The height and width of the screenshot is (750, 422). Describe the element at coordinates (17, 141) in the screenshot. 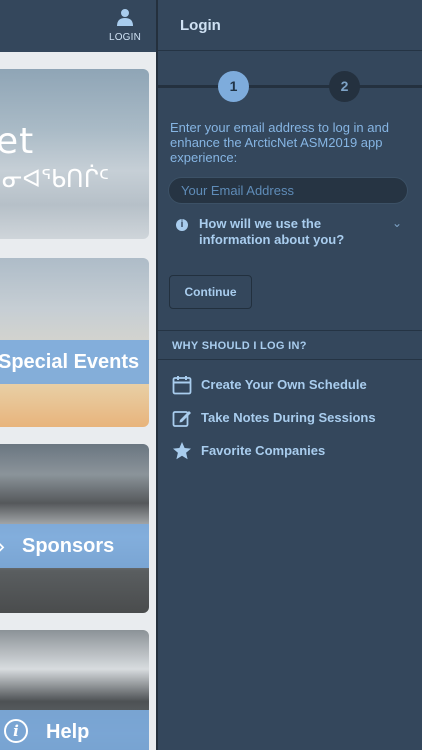

I see `arcticnet-logo: et` at that location.